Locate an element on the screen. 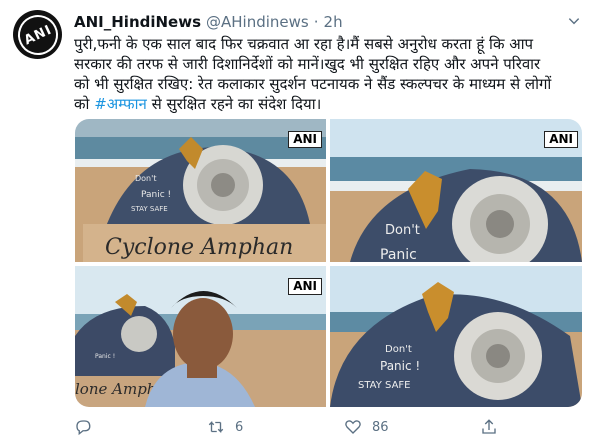 This screenshot has width=601, height=446. tweet-header: ANI_HindiNews @AHindinews · 2h is located at coordinates (327, 22).